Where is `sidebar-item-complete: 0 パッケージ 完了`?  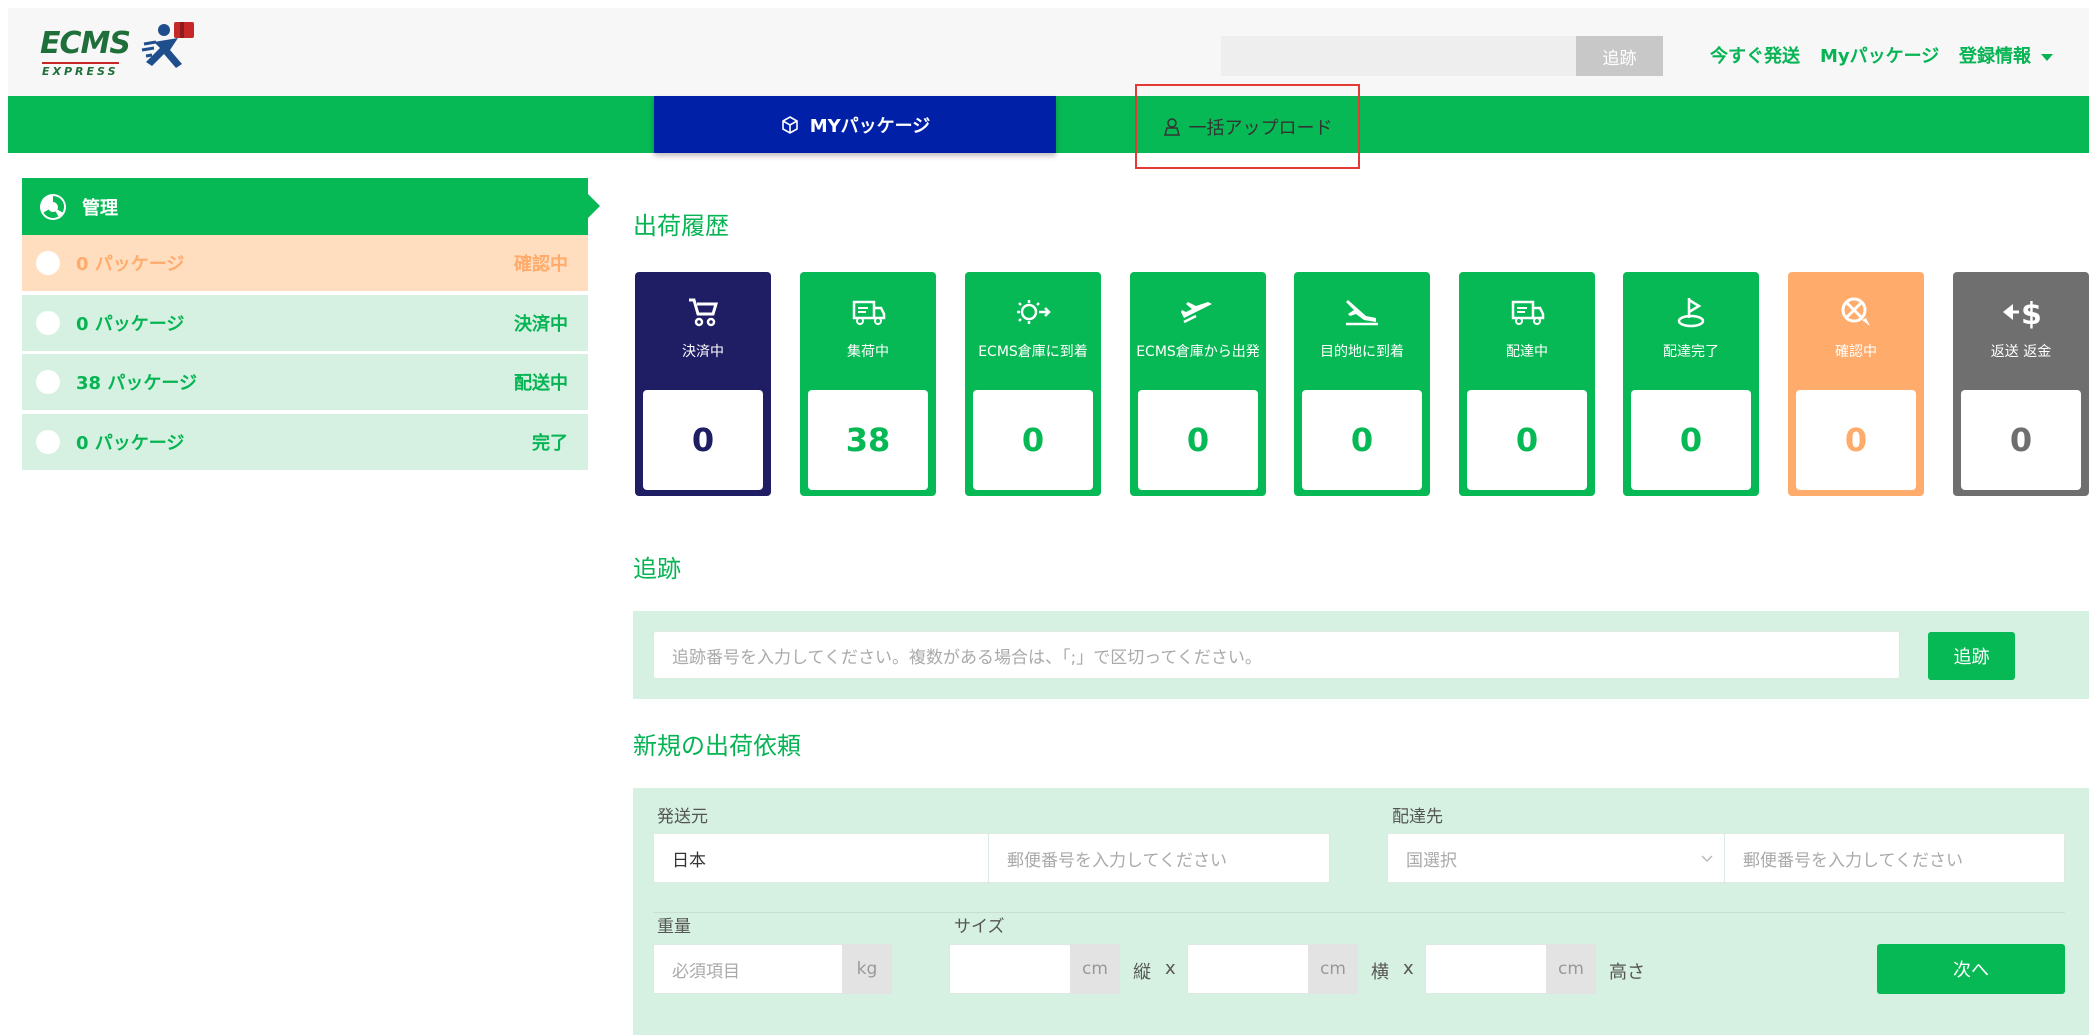 sidebar-item-complete: 0 パッケージ 完了 is located at coordinates (305, 443).